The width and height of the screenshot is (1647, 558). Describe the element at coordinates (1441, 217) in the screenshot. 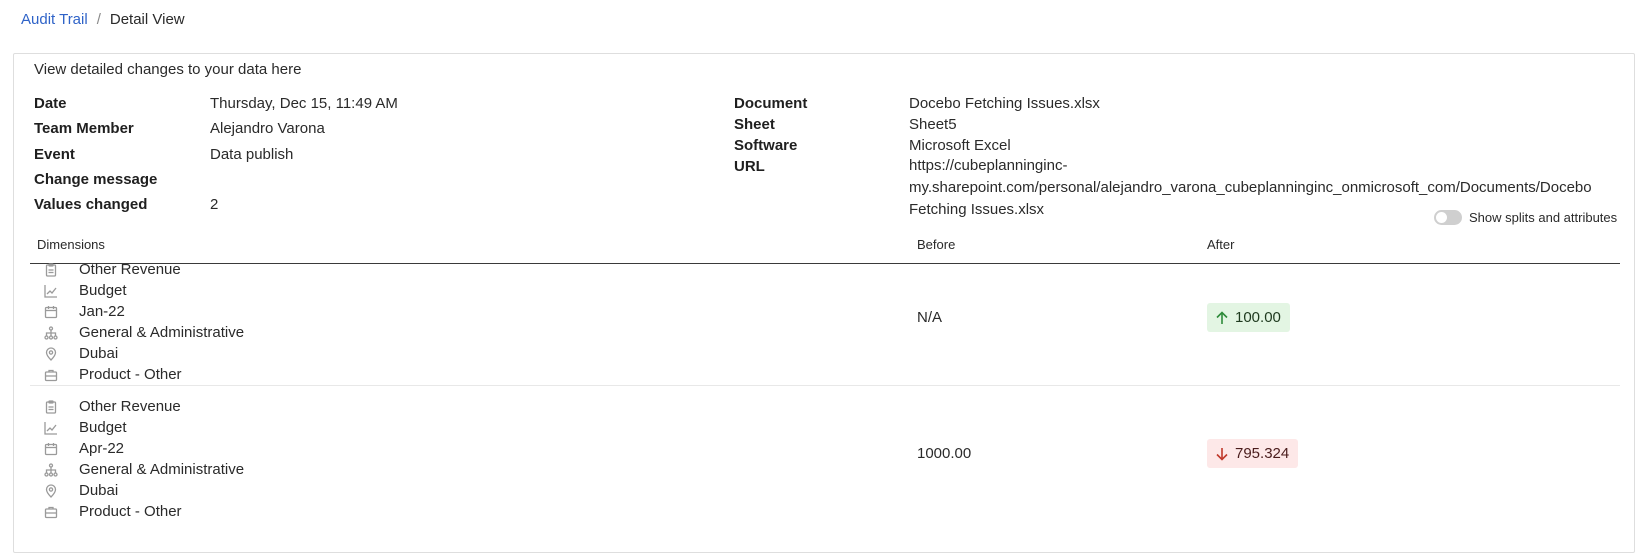

I see `toggle-knob` at that location.